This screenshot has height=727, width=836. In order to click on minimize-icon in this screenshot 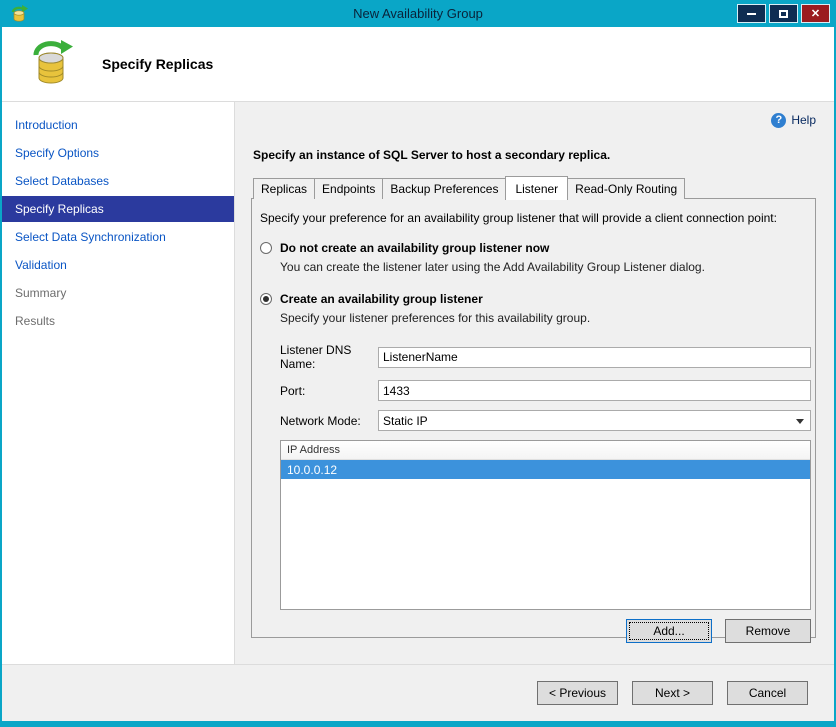, I will do `click(751, 13)`.